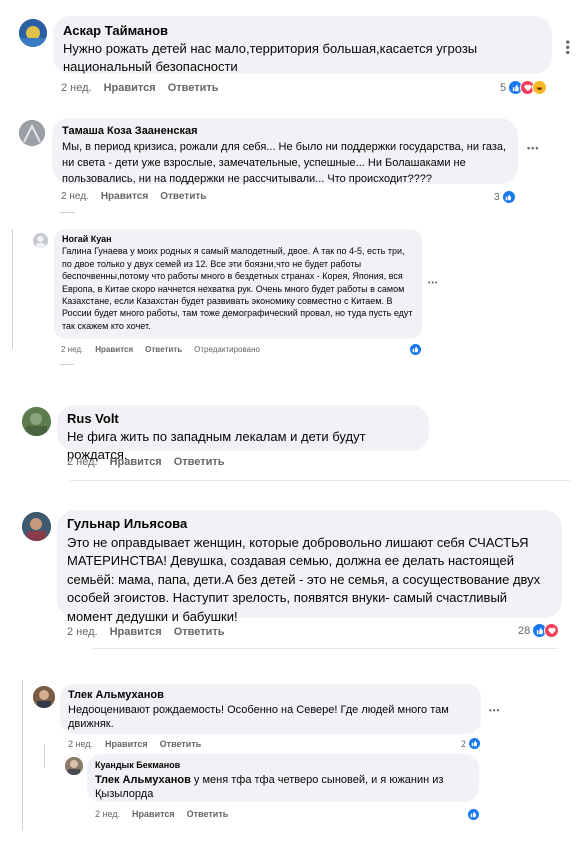 The width and height of the screenshot is (578, 850). Describe the element at coordinates (309, 524) in the screenshot. I see `comment-author: Гульнар Ильясова` at that location.